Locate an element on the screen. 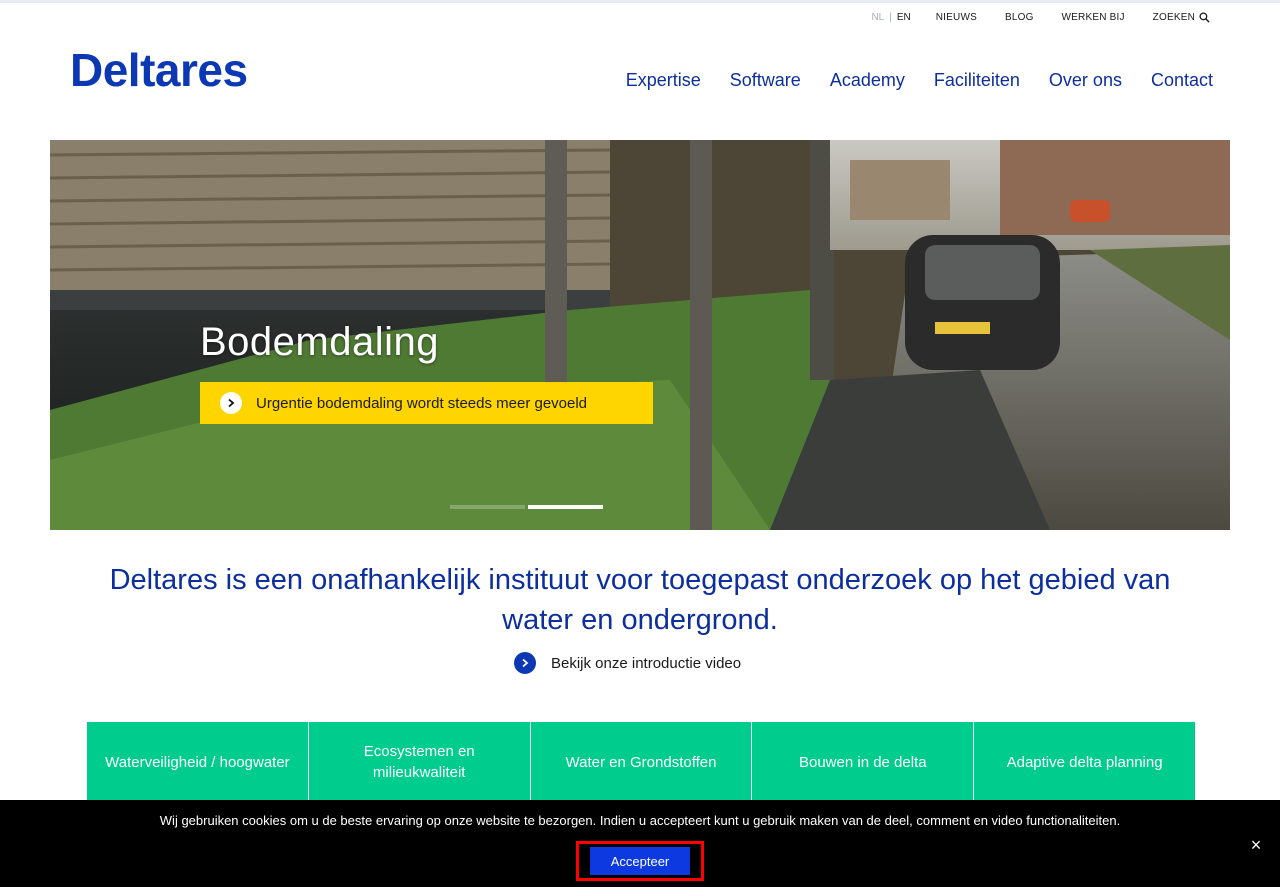 The width and height of the screenshot is (1280, 887). tile-waterveiligheid: Waterveiligheid / hoogwater is located at coordinates (198, 762).